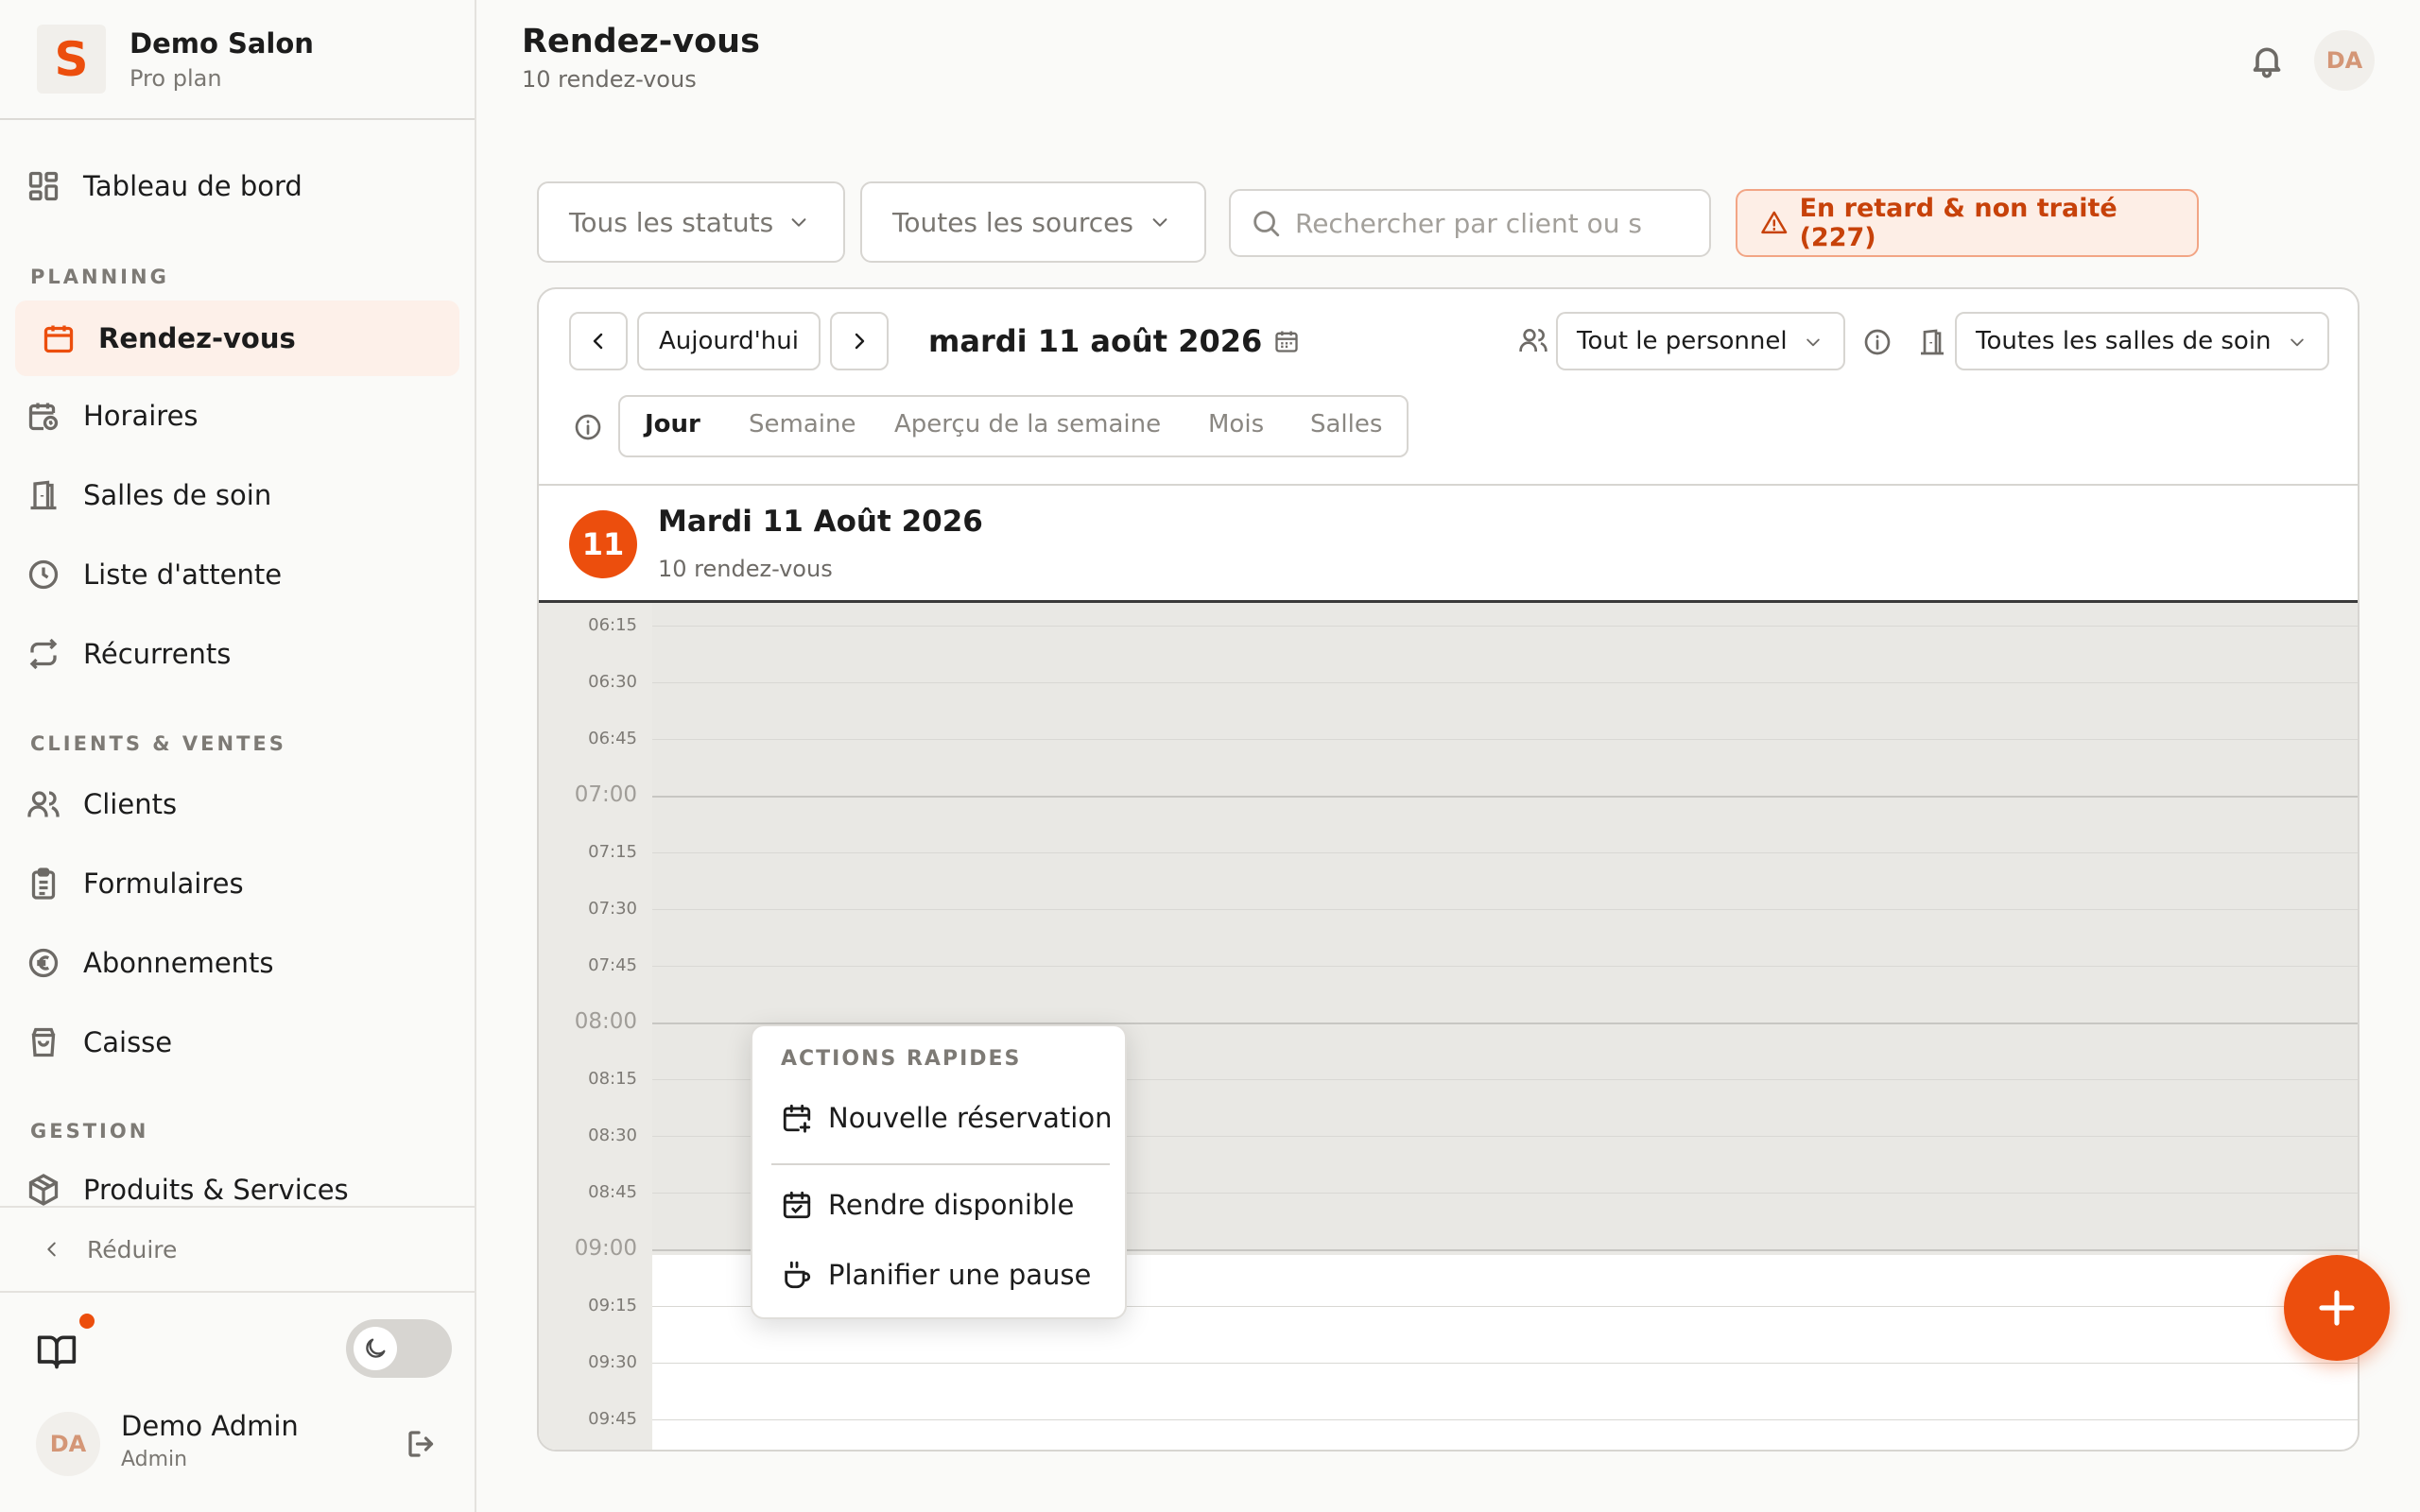  Describe the element at coordinates (1346, 424) in the screenshot. I see `tab-rooms: Salles` at that location.